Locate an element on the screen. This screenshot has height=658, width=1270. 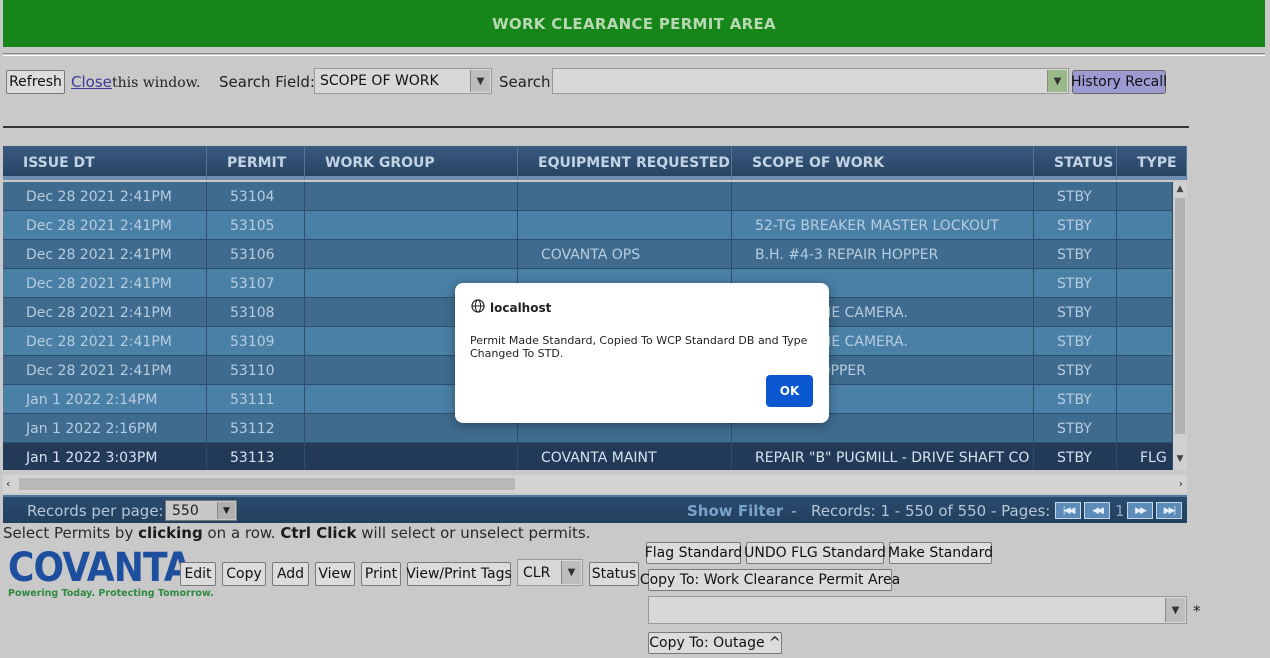
globe-icon is located at coordinates (478, 307).